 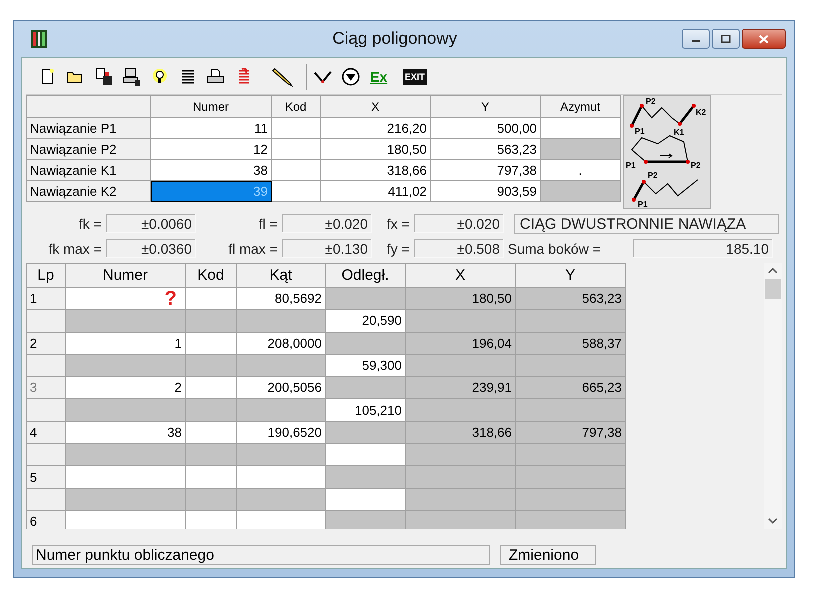 I want to click on point-label: K1, so click(x=679, y=132).